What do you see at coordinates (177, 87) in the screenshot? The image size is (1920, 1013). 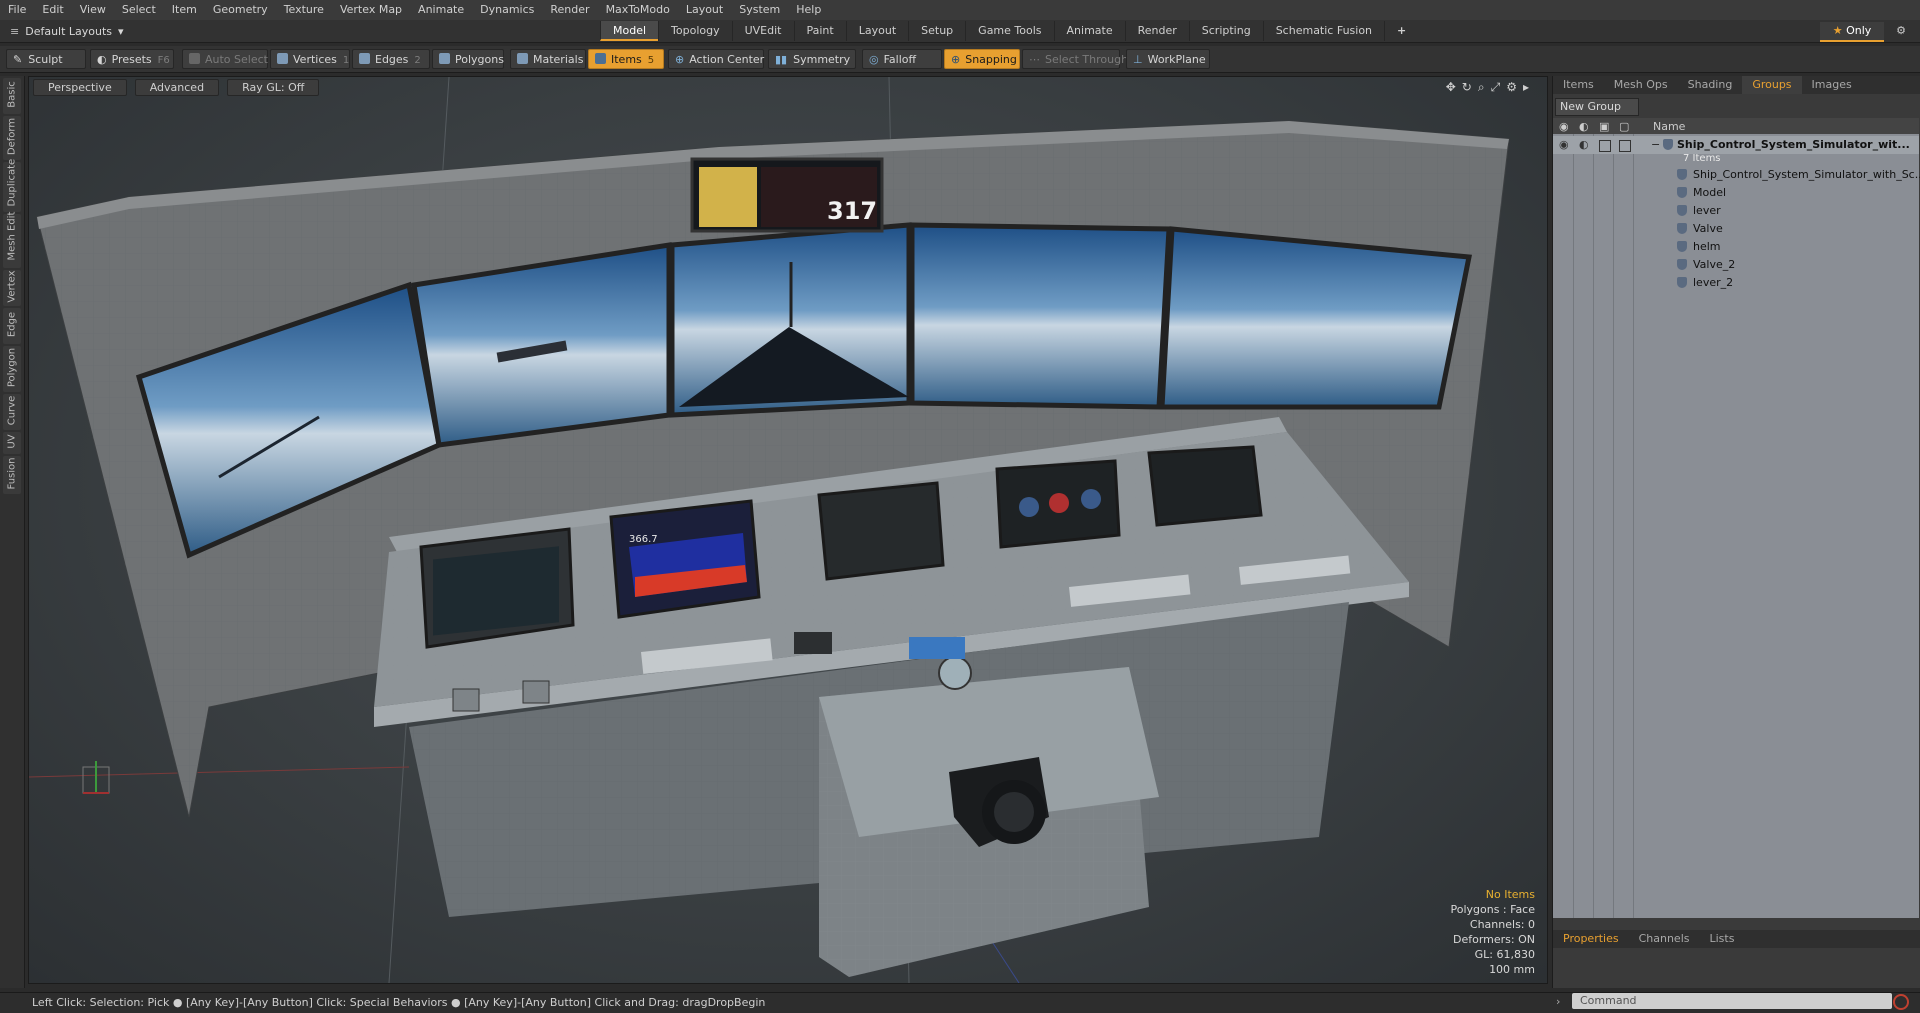 I see `advanced-dropdown: Advanced` at bounding box center [177, 87].